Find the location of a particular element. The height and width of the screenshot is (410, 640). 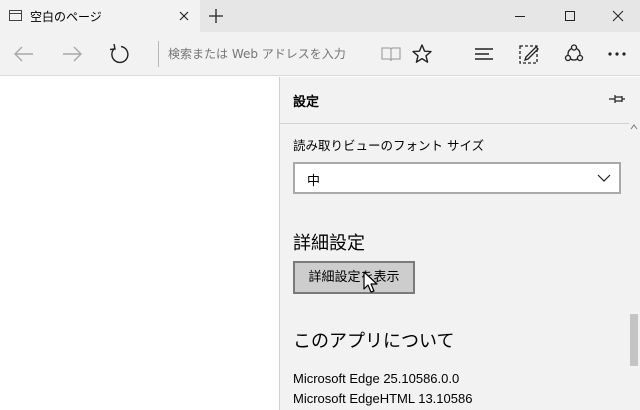

book-icon is located at coordinates (391, 54).